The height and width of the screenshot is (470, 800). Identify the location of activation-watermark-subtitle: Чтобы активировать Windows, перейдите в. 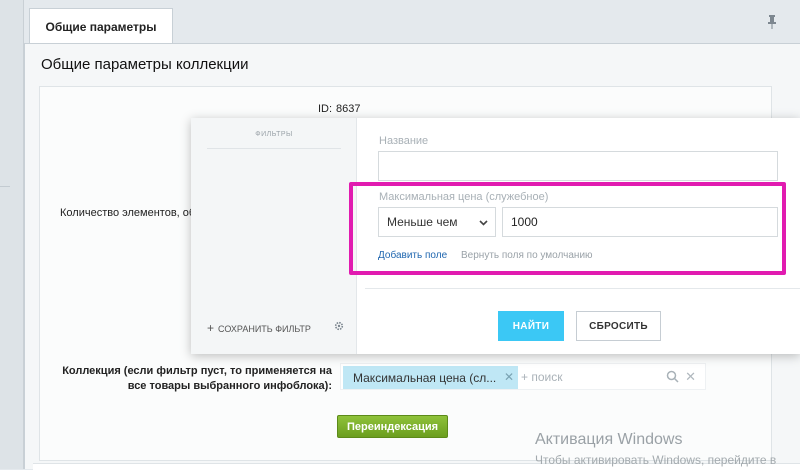
(656, 460).